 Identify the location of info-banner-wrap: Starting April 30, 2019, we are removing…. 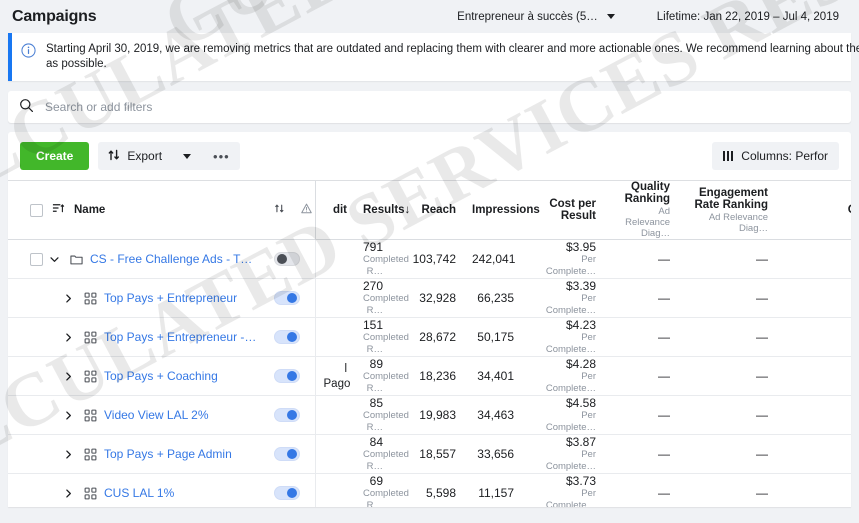
(429, 57).